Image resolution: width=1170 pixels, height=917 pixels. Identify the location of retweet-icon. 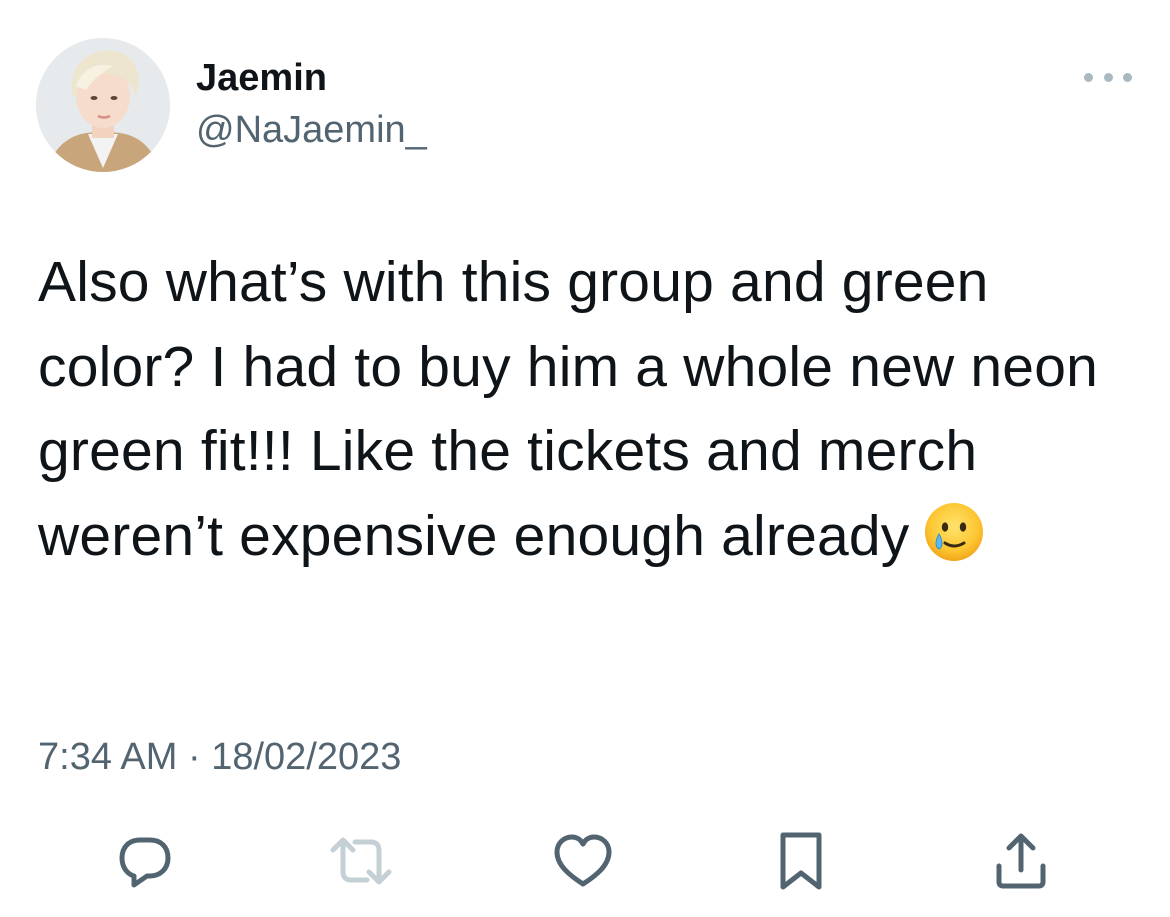
(361, 861).